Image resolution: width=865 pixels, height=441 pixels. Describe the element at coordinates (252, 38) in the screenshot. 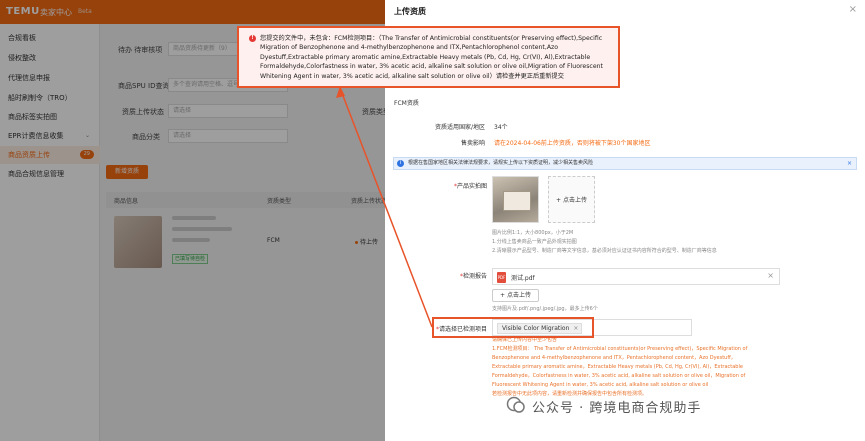

I see `error-icon: !` at that location.